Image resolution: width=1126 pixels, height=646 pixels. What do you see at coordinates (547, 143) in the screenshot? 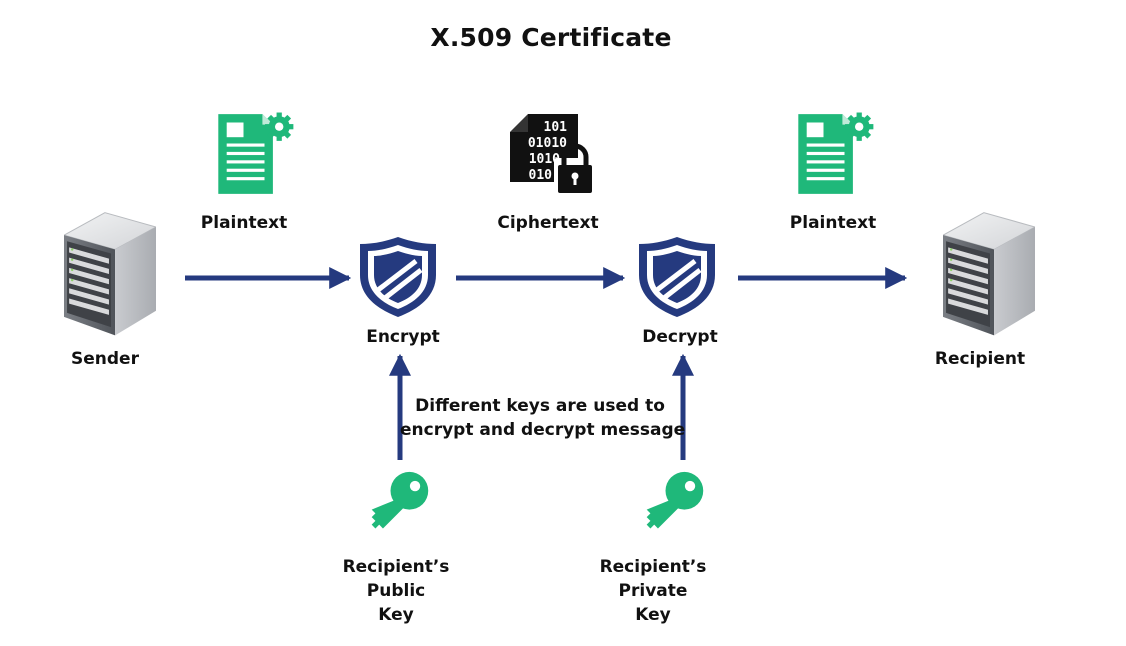
I see `binary-row: 01010` at bounding box center [547, 143].